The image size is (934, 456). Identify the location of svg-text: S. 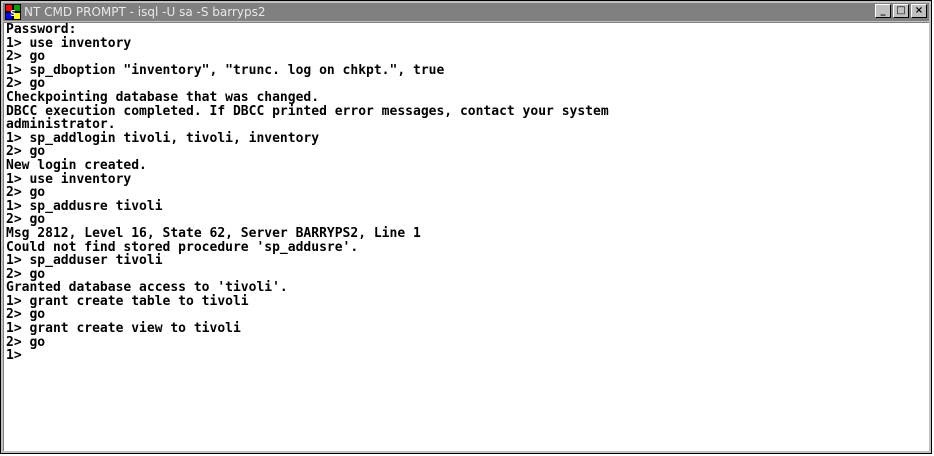
(13, 13).